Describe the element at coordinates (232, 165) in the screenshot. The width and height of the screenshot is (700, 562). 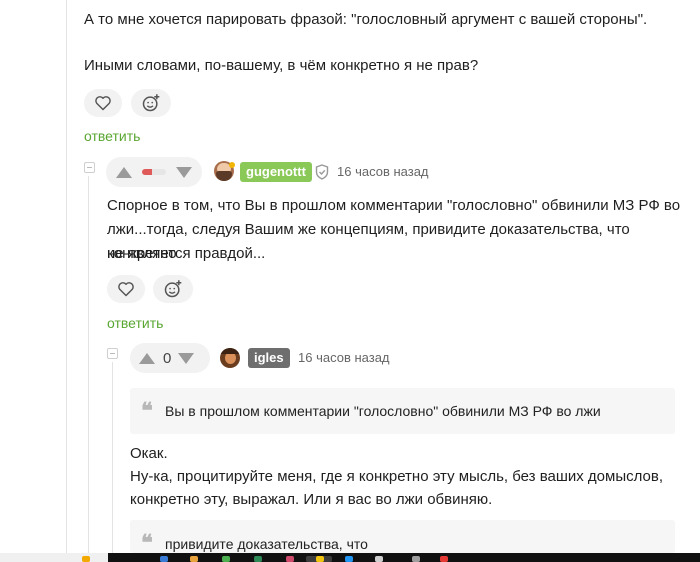
I see `online-dot` at that location.